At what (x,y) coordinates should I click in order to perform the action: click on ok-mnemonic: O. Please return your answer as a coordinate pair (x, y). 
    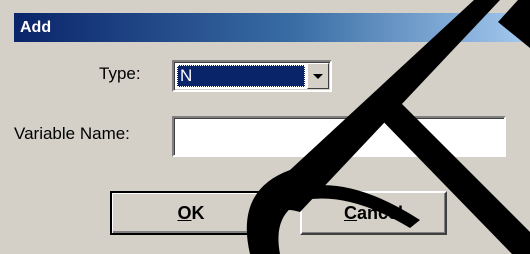
    Looking at the image, I should click on (184, 213).